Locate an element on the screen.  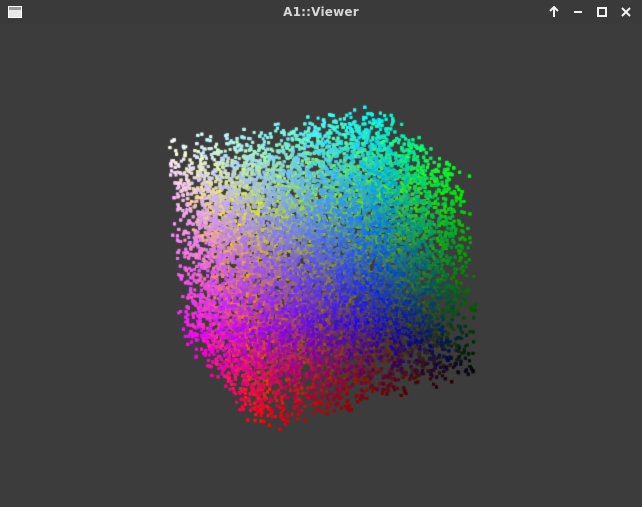
window-title: A1::Viewer is located at coordinates (321, 12).